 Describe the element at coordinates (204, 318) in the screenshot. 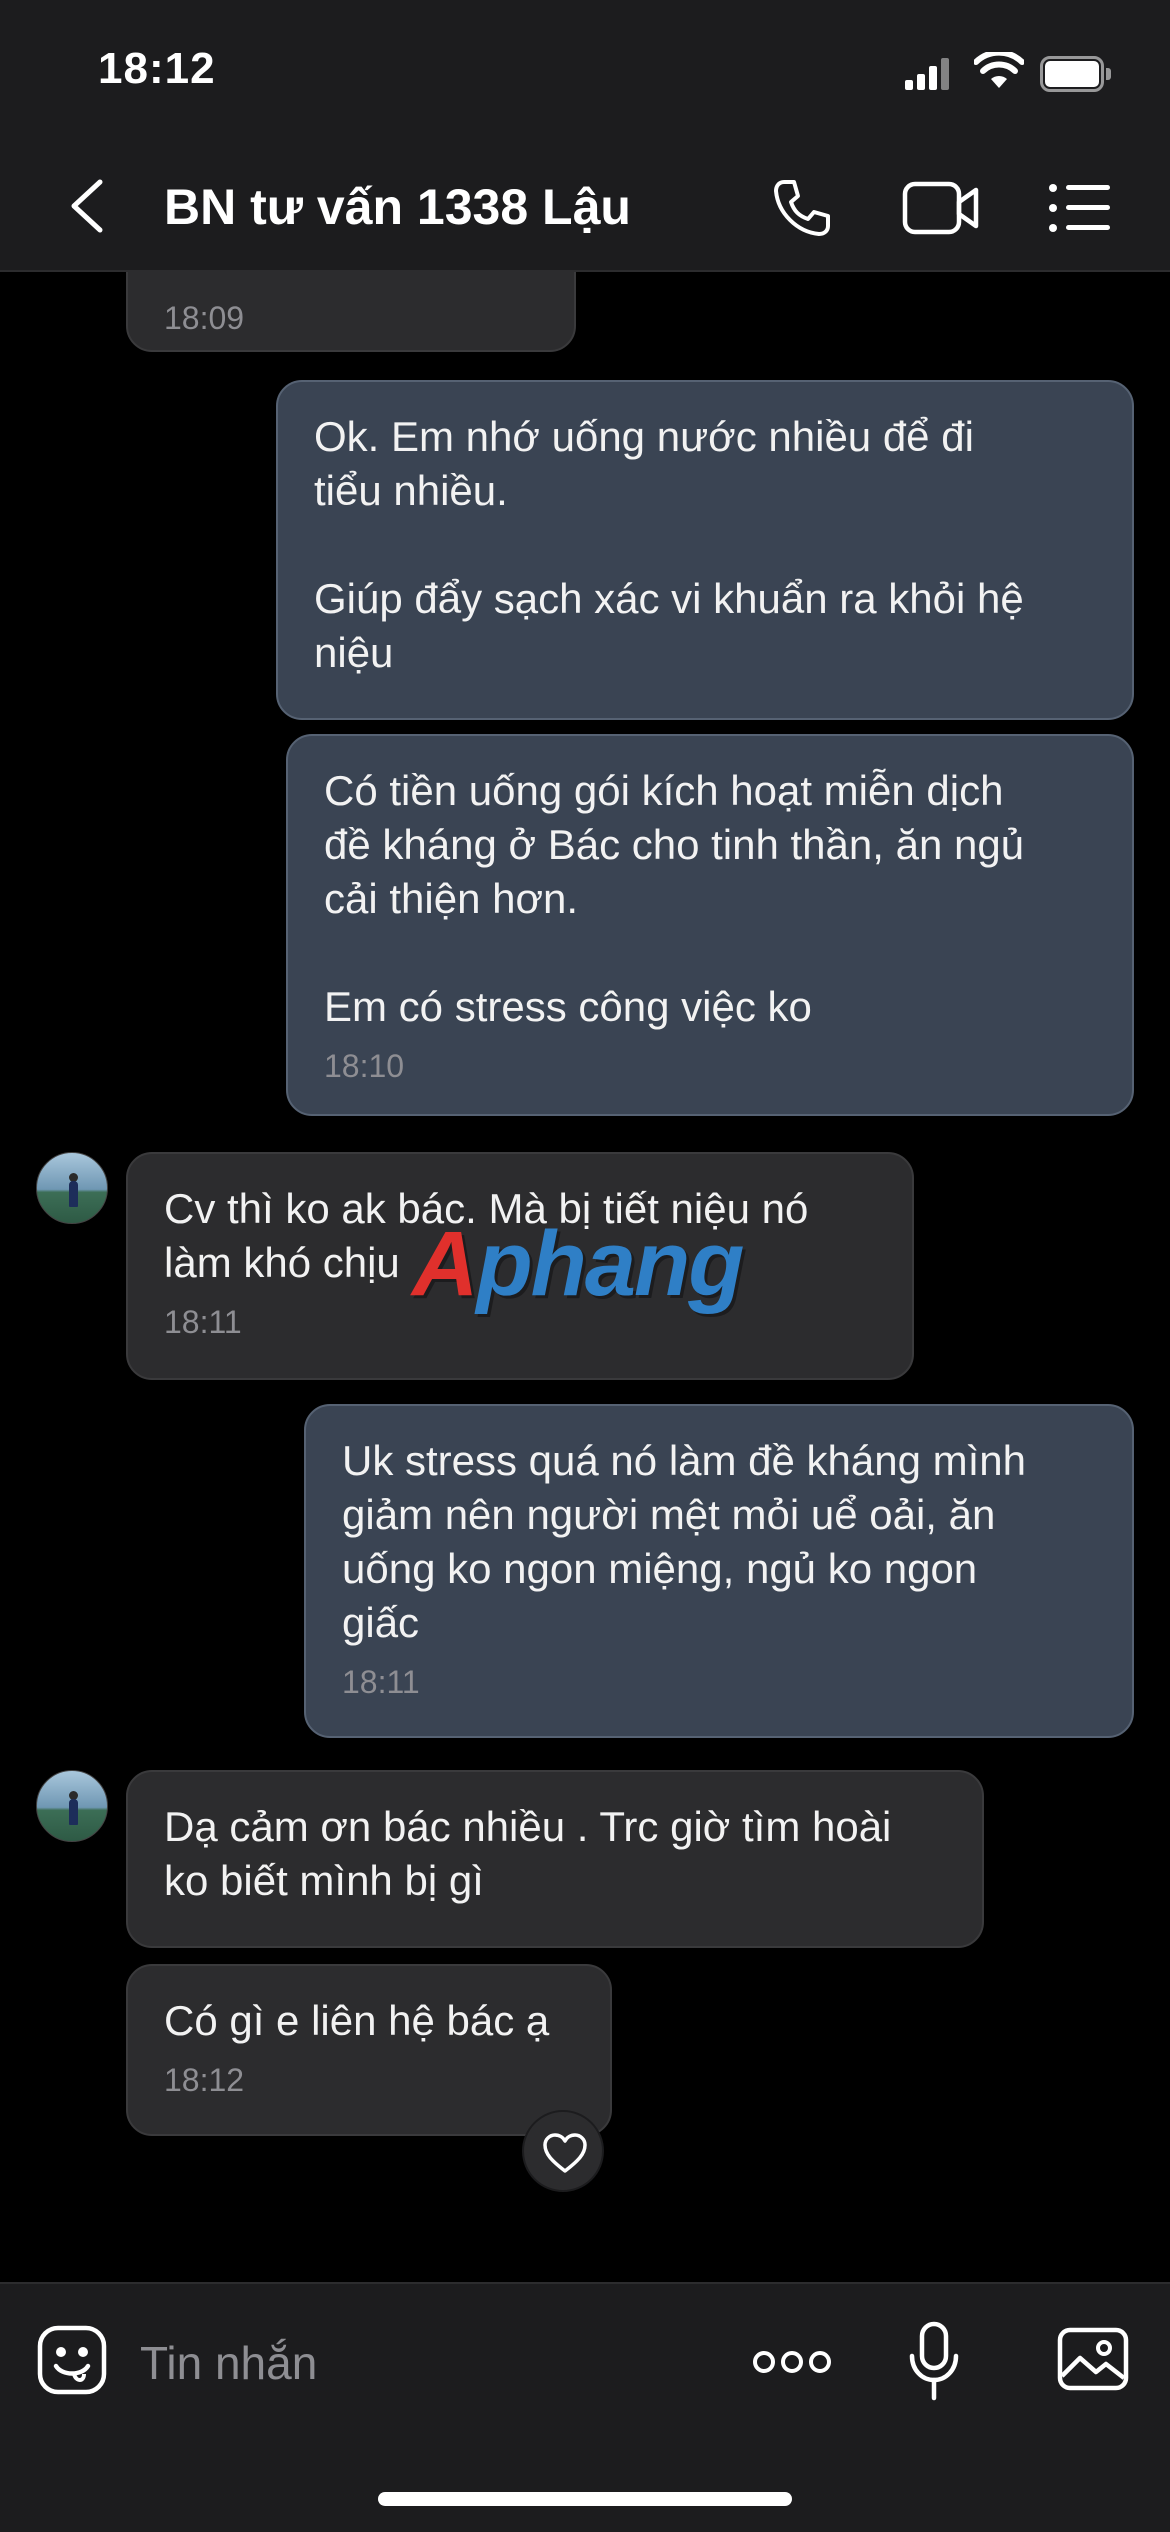

I see `message-time: 18:09` at that location.